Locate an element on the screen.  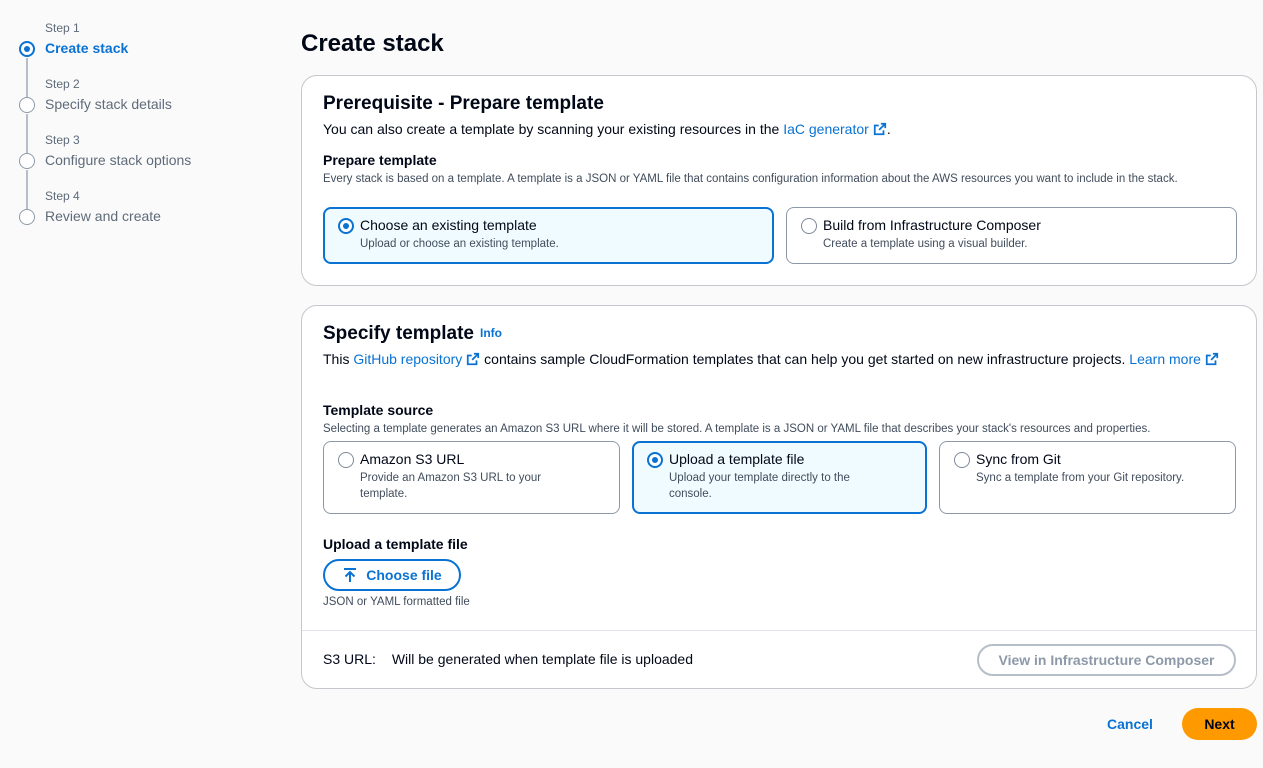
view-in-infrastructure-composer-button: View in Infrastructure Composer is located at coordinates (1106, 660).